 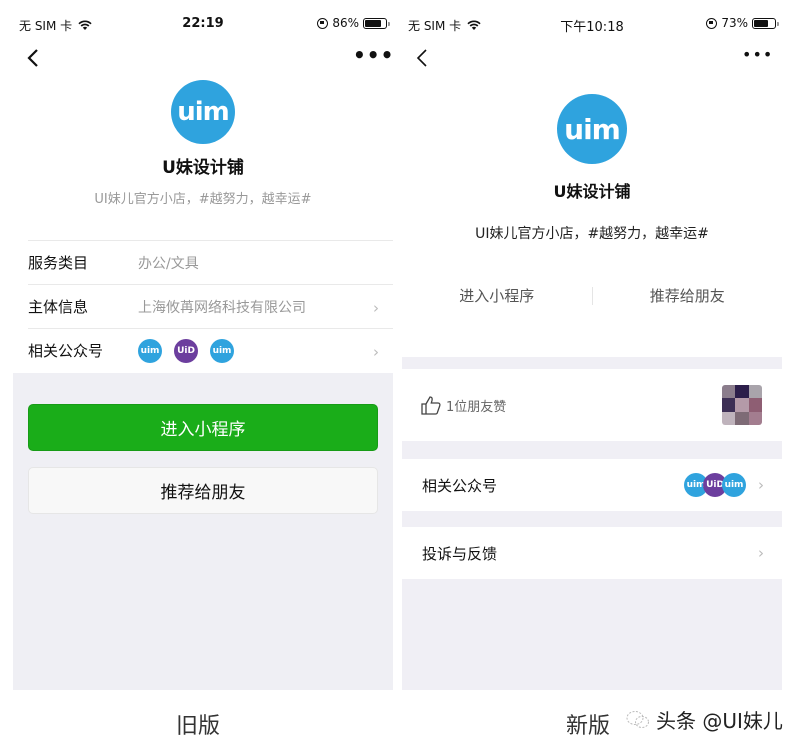 What do you see at coordinates (222, 307) in the screenshot?
I see `row-value: 上海攸苒网络科技有限公司` at bounding box center [222, 307].